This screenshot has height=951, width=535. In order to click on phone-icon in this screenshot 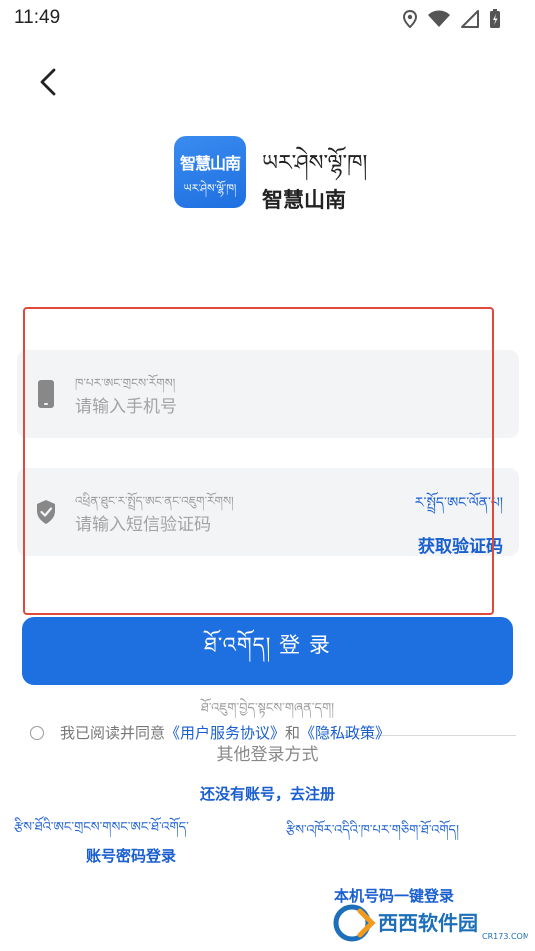, I will do `click(46, 394)`.